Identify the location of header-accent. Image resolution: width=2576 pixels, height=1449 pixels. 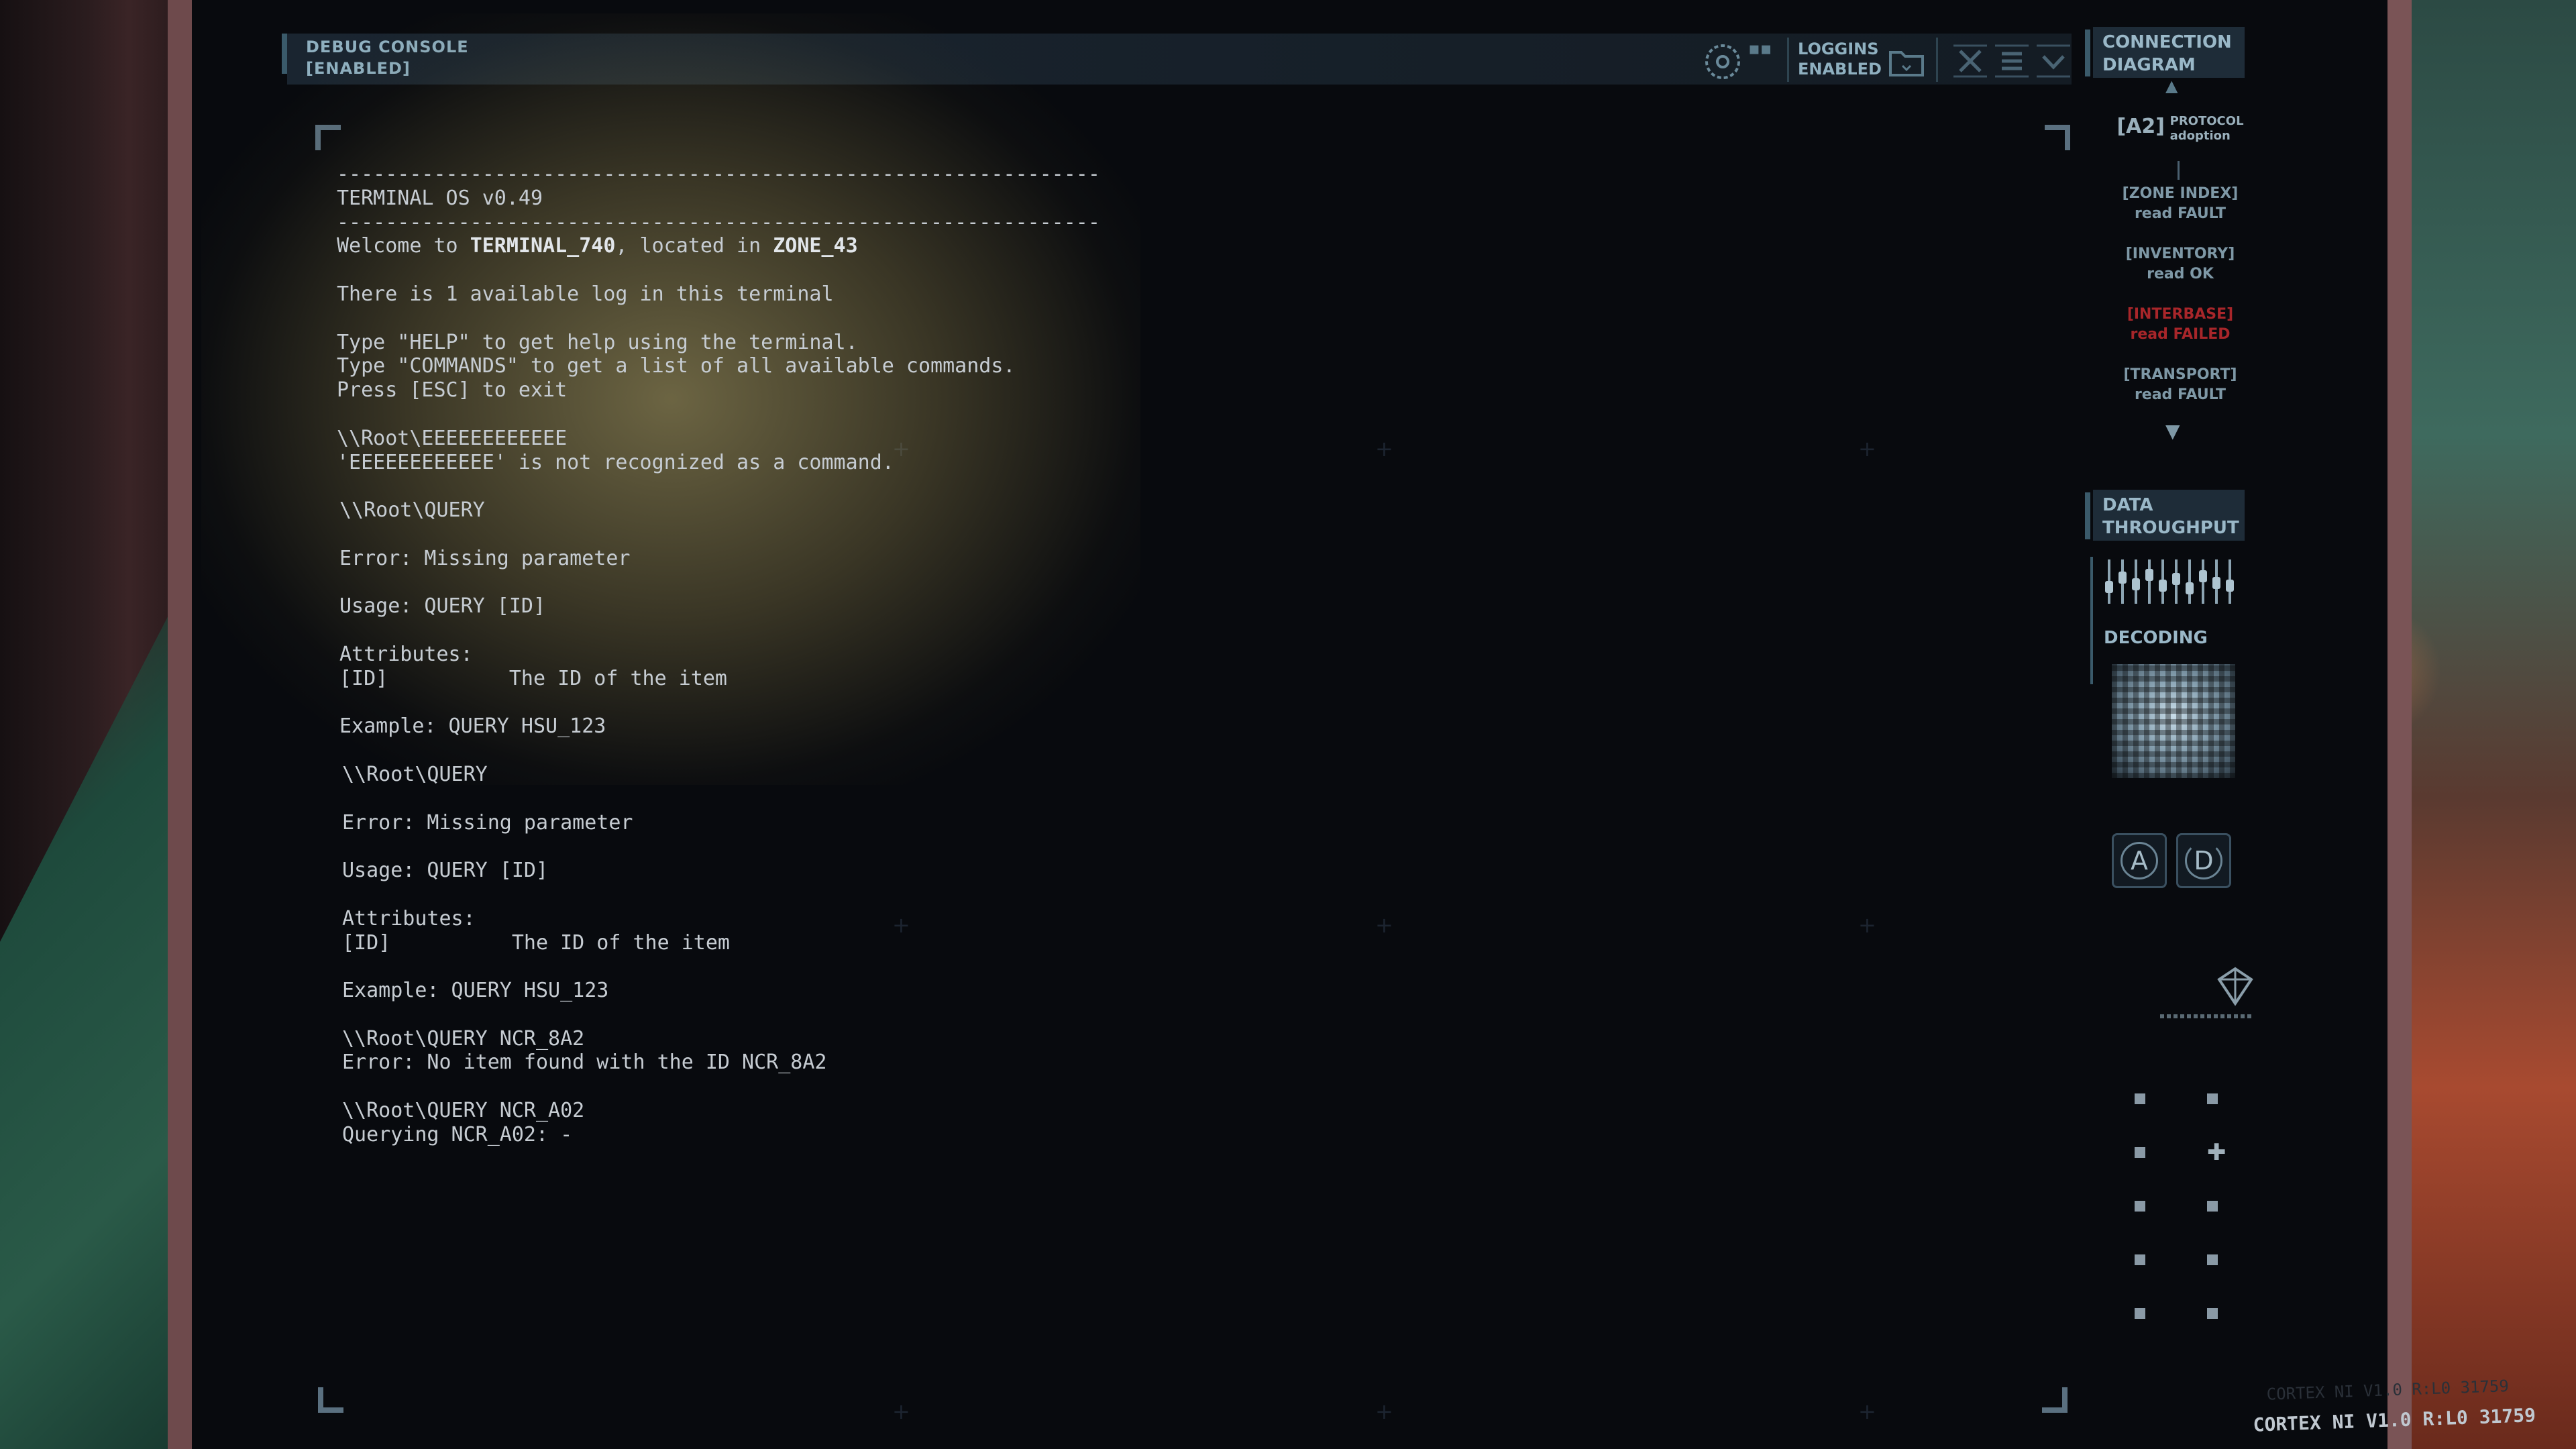
(284, 54).